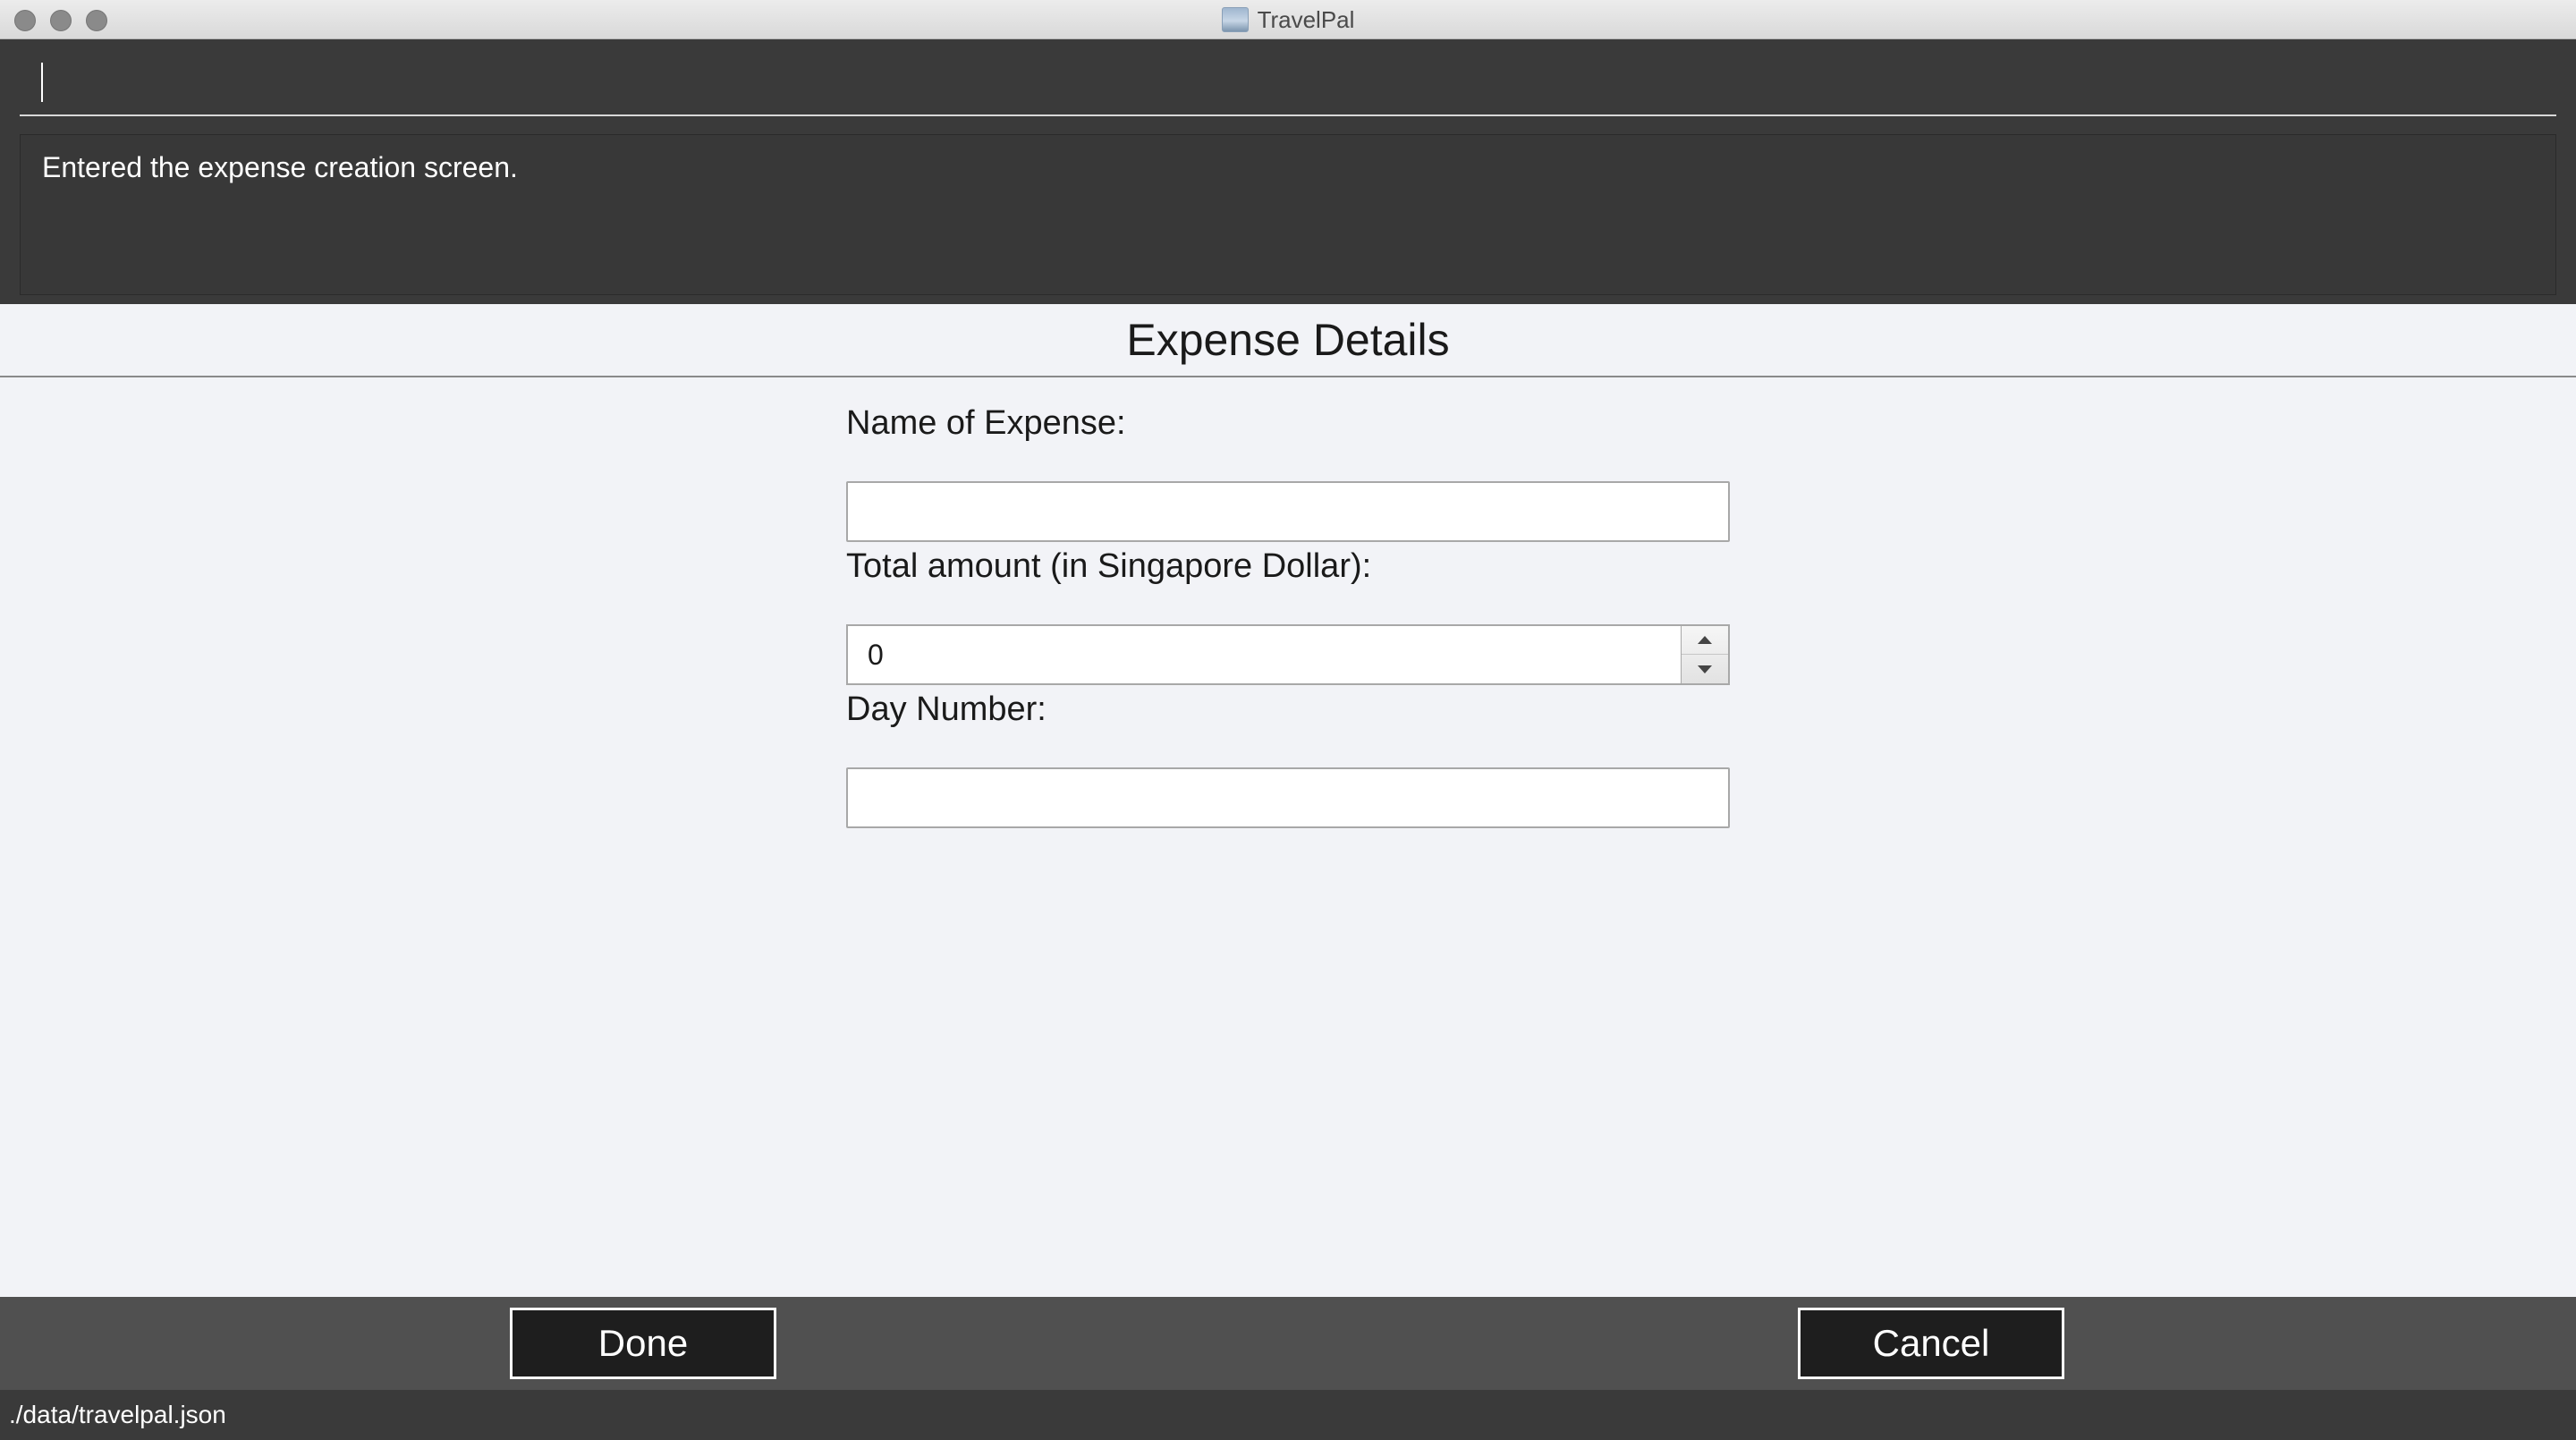 This screenshot has width=2576, height=1440. Describe the element at coordinates (1288, 215) in the screenshot. I see `result-display: Entered the expense creation screen.` at that location.